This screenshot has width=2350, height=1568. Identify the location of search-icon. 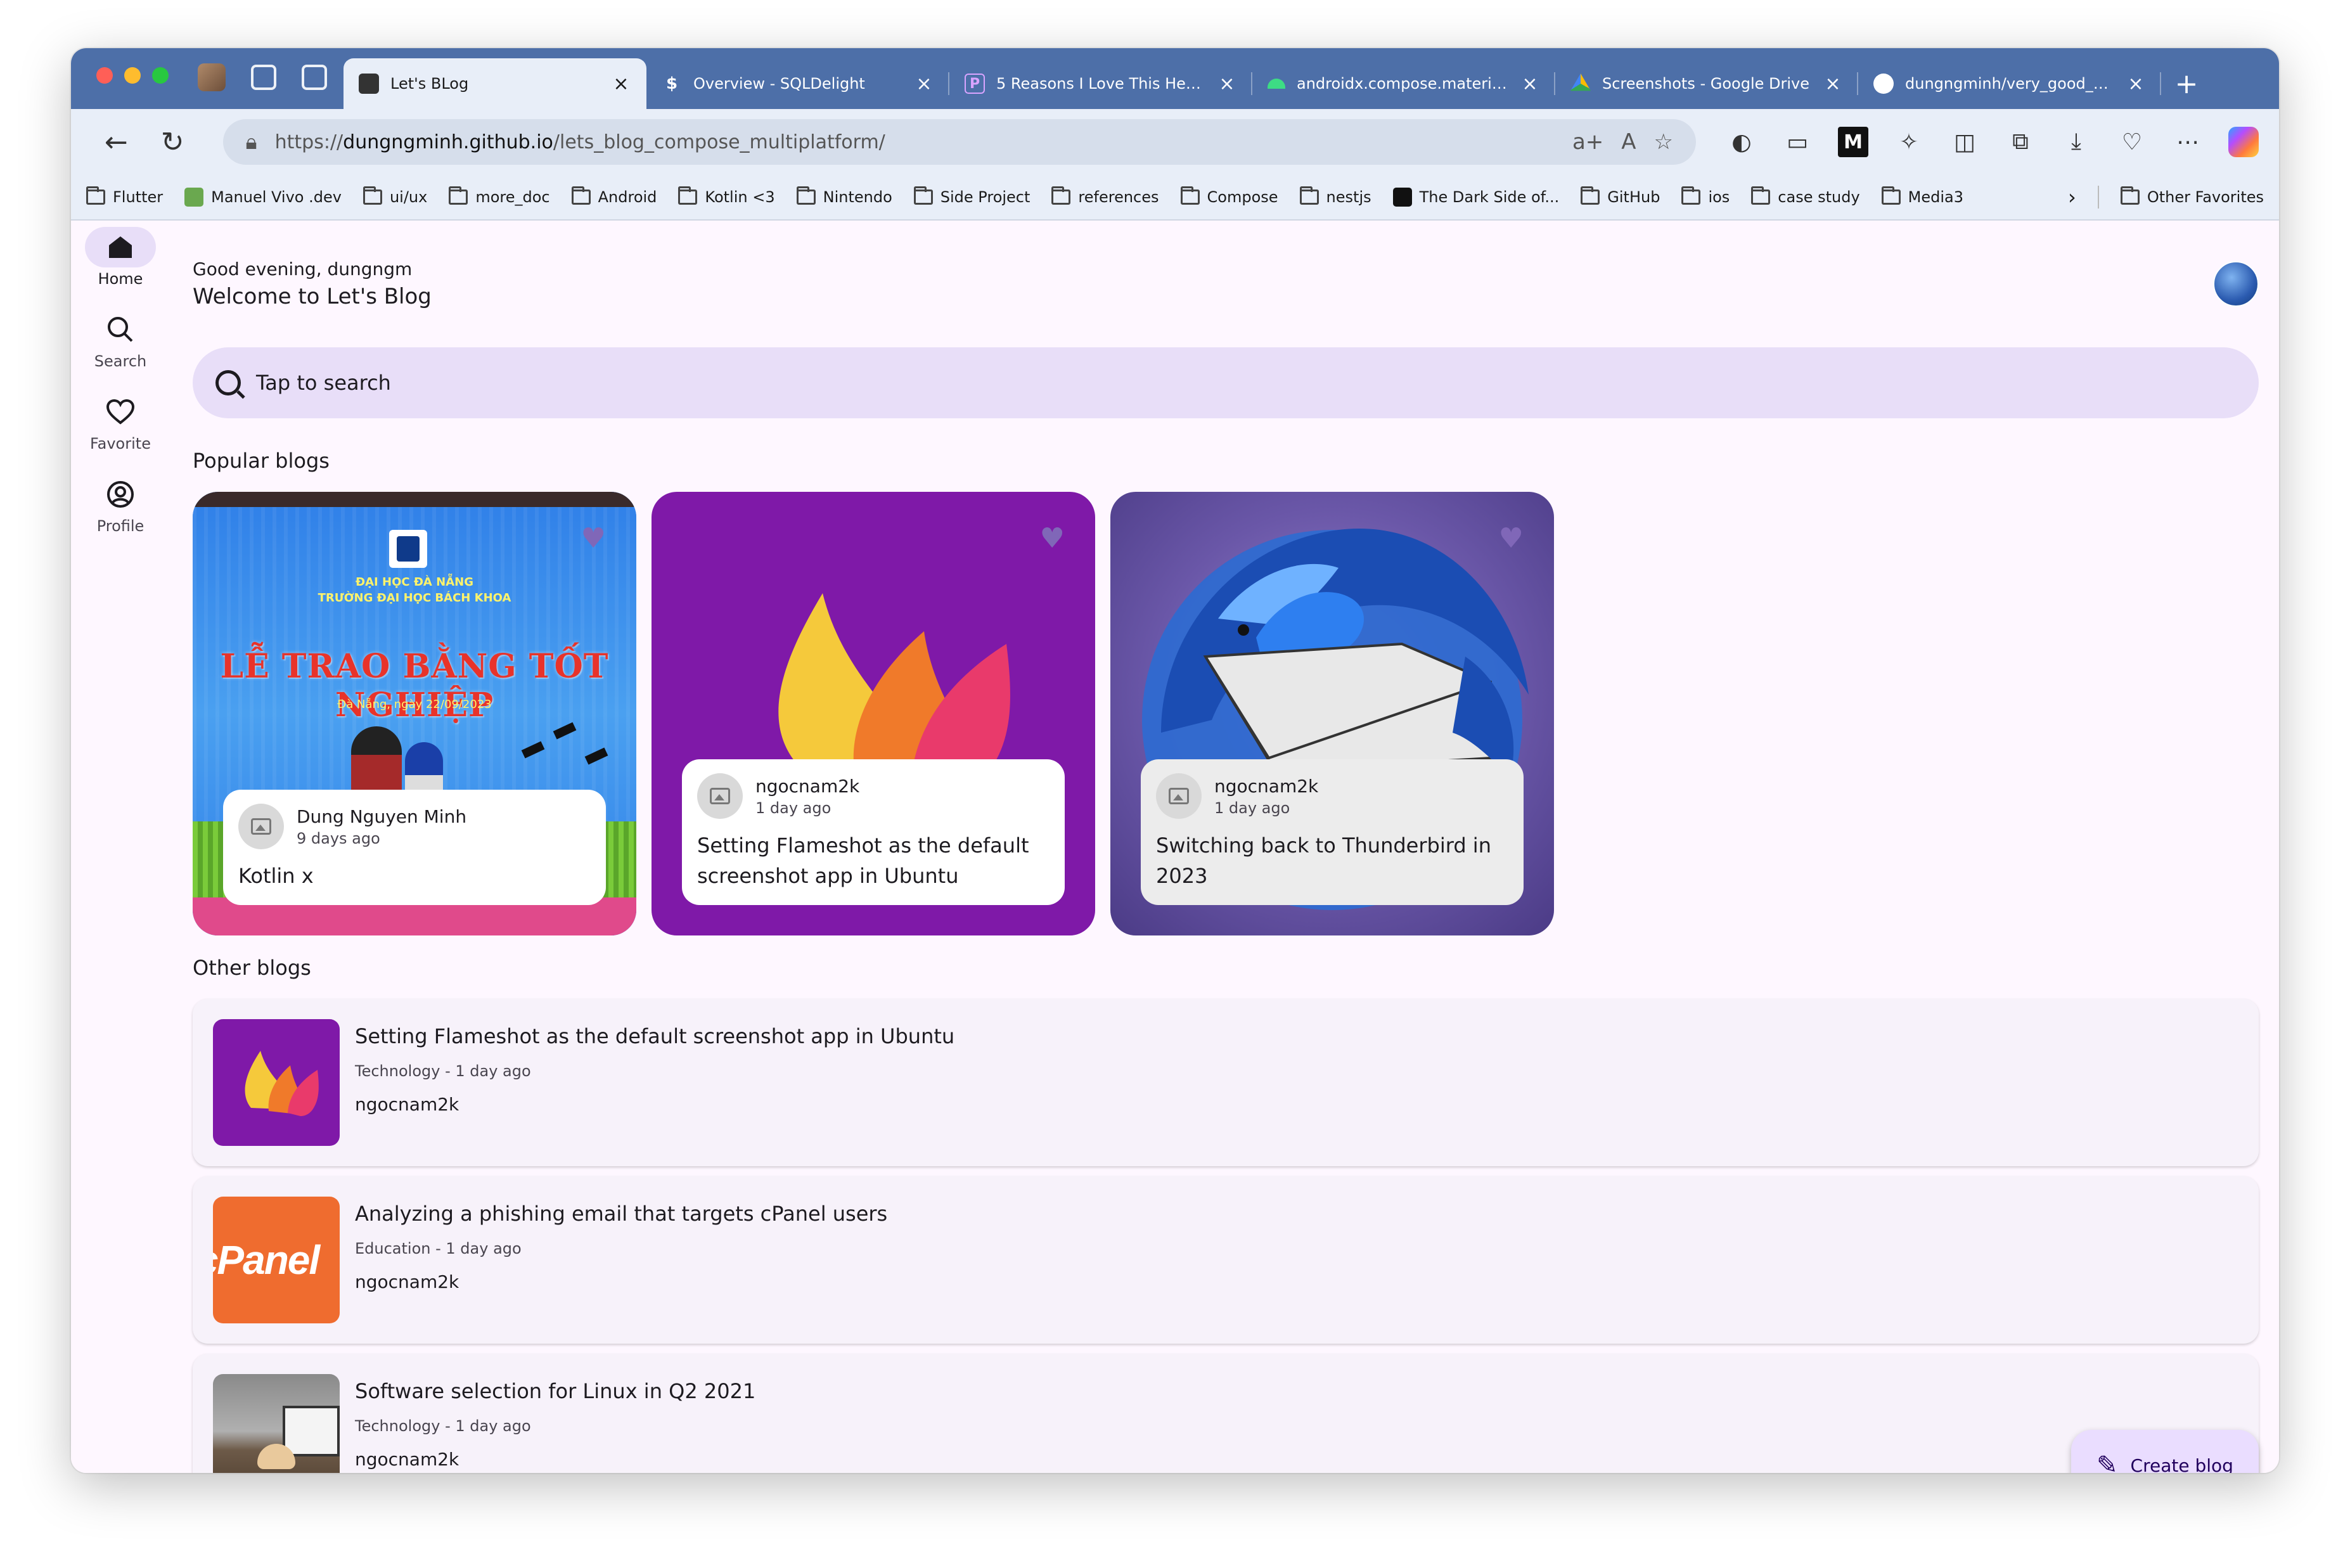
(228, 382).